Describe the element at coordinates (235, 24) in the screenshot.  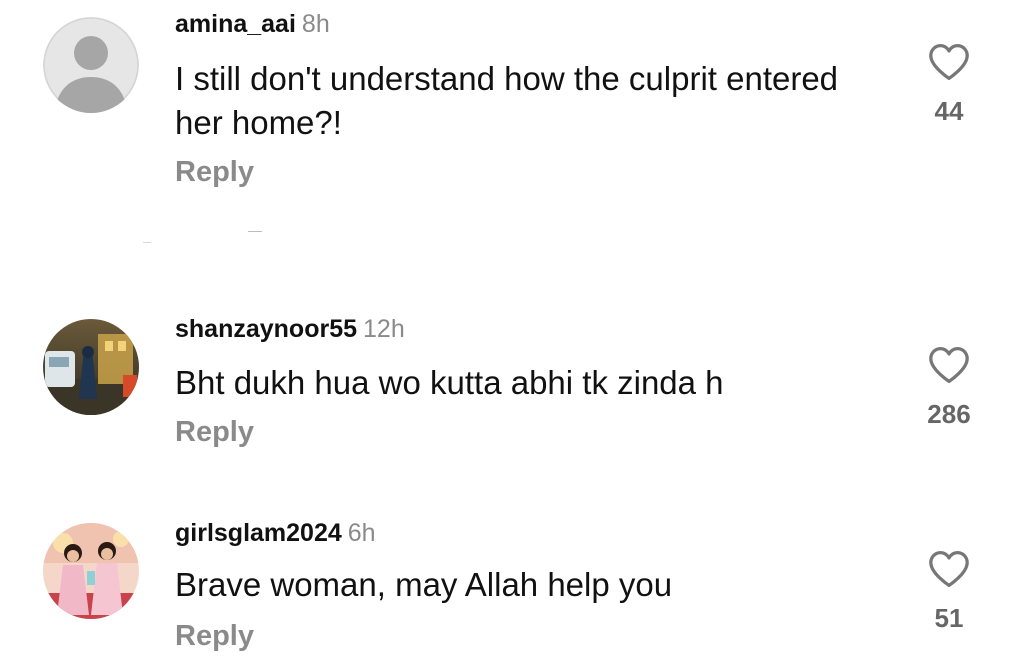
I see `username: amina_aai` at that location.